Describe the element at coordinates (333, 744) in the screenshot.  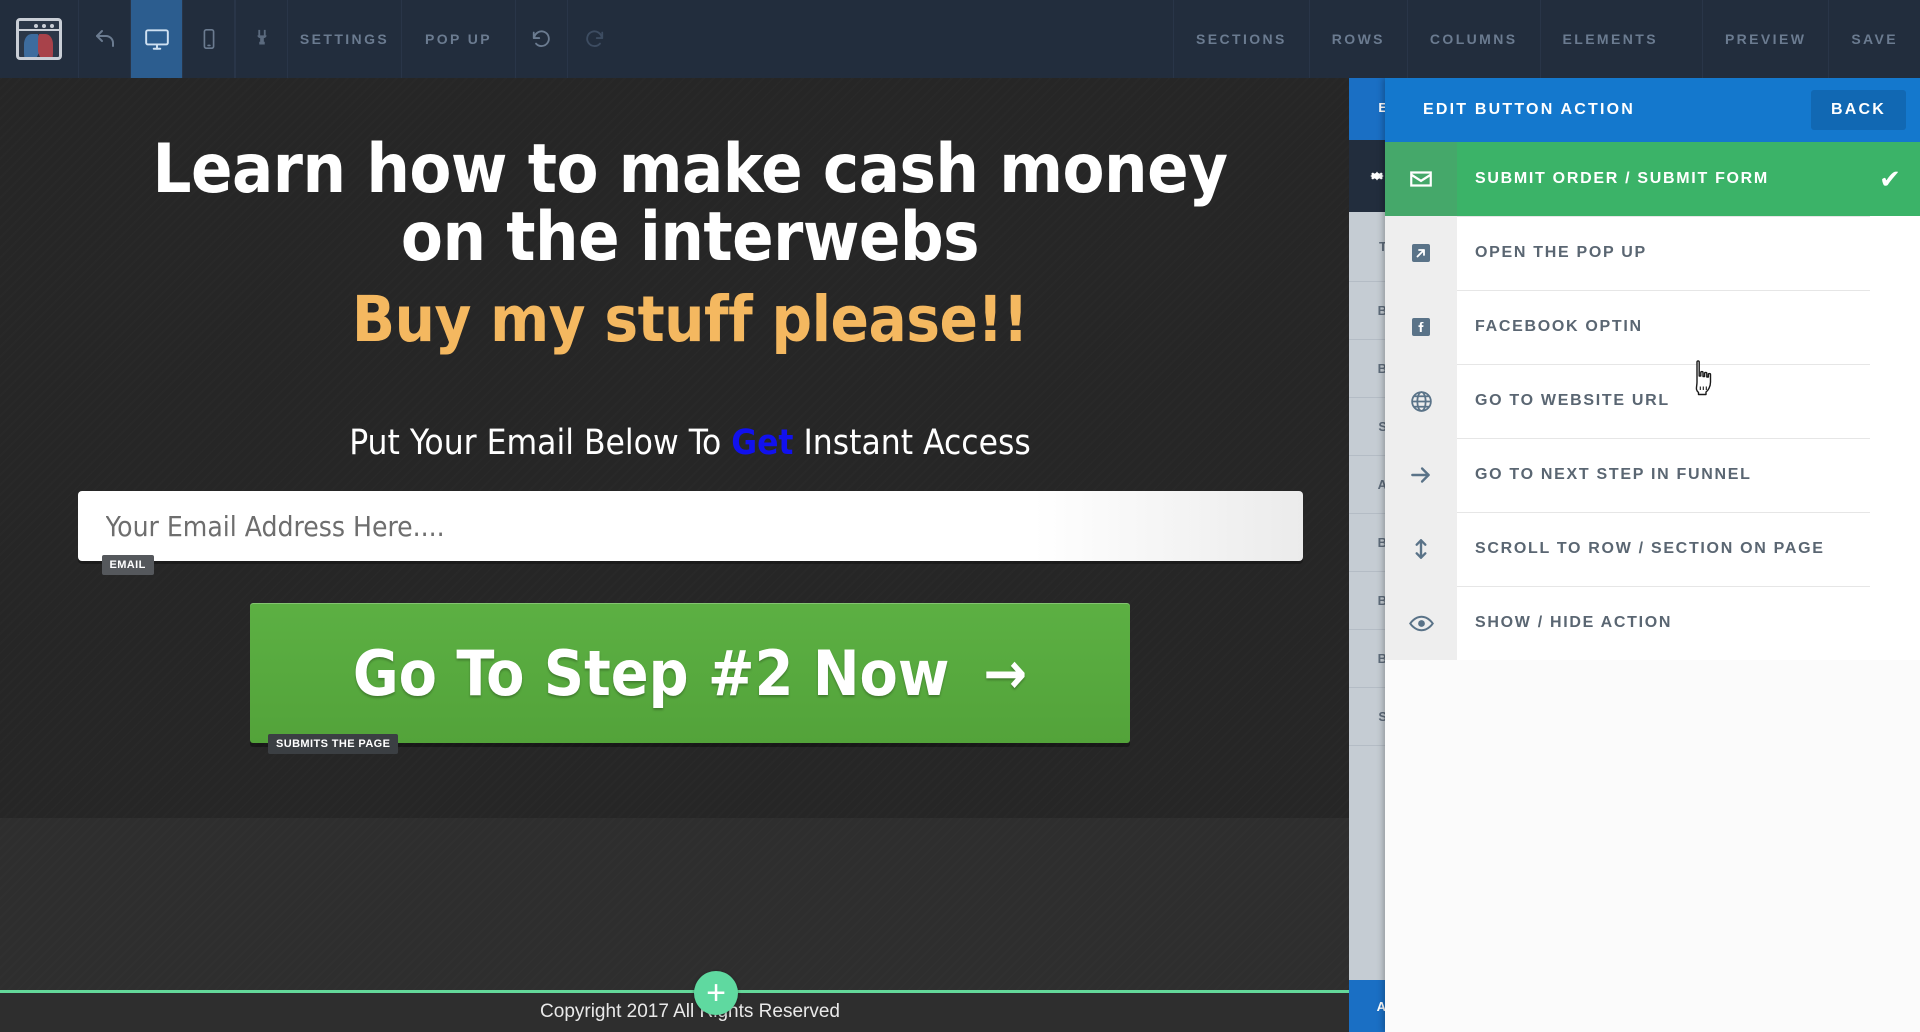
I see `cta-element-tag: SUBMITS THE PAGE` at that location.